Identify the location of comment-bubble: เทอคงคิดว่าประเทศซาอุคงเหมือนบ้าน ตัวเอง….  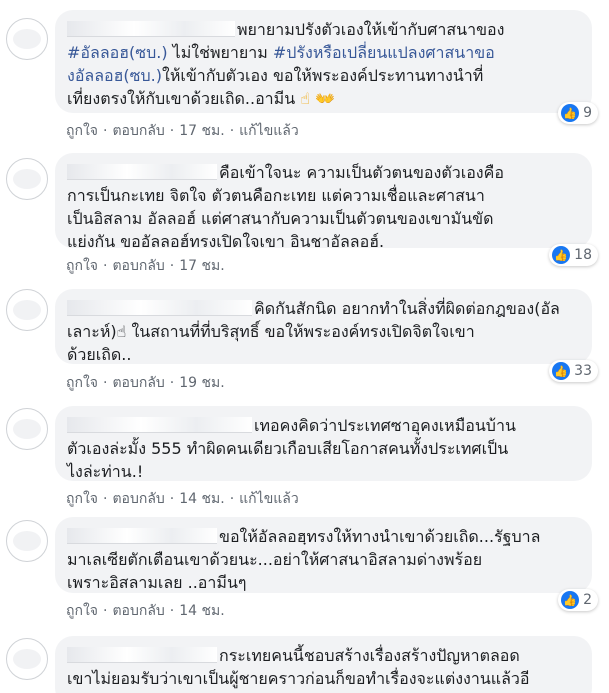
(323, 443).